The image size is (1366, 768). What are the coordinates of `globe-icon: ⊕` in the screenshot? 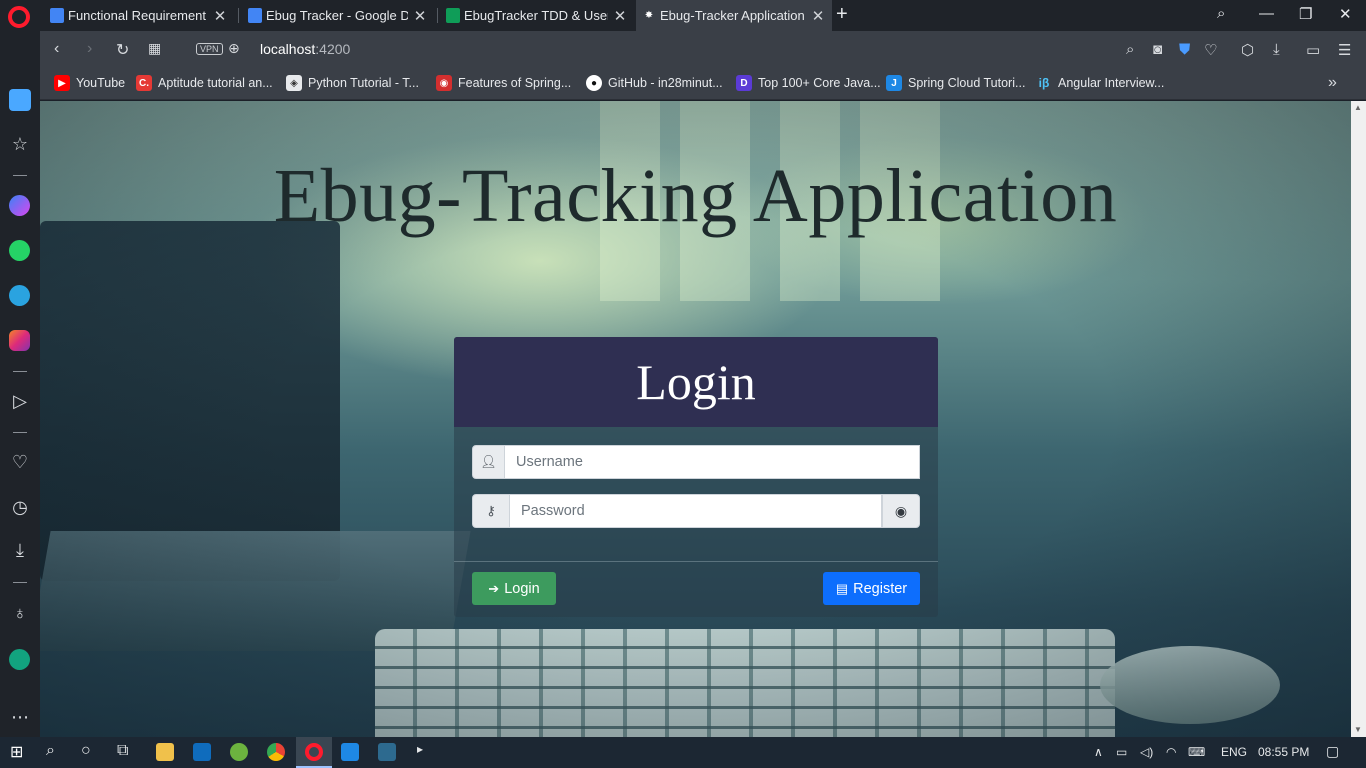 It's located at (234, 48).